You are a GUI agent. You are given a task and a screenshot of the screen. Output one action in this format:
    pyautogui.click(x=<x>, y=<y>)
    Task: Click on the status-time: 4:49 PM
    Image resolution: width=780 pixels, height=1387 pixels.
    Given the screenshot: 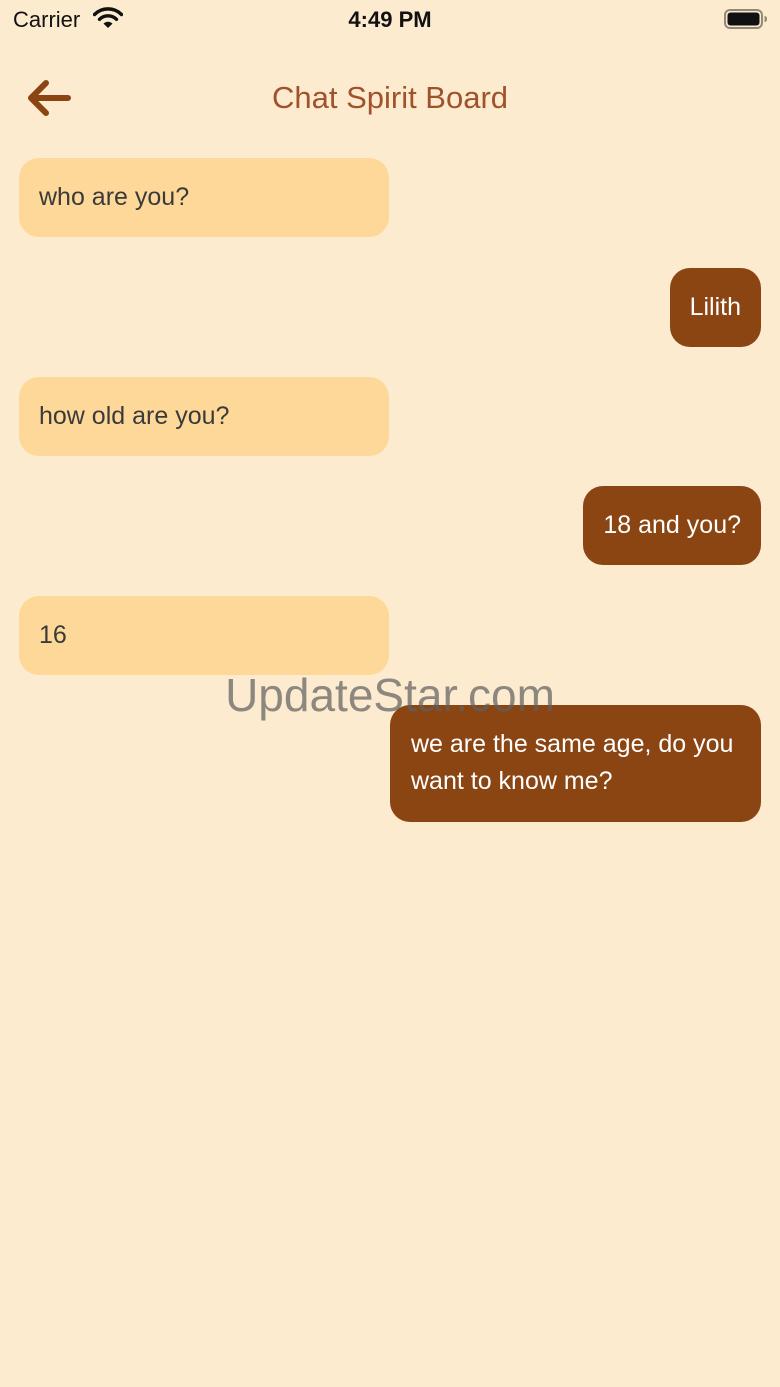 What is the action you would take?
    pyautogui.click(x=390, y=19)
    